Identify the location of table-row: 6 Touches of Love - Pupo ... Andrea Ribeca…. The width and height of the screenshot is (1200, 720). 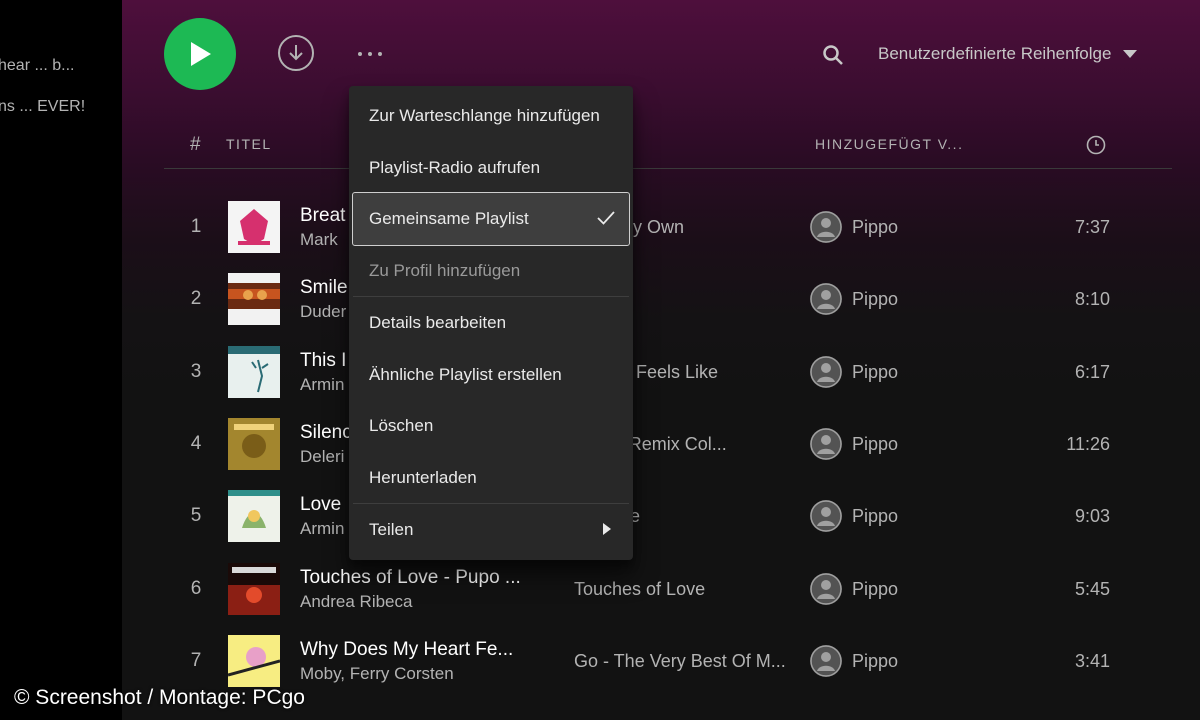
(668, 589).